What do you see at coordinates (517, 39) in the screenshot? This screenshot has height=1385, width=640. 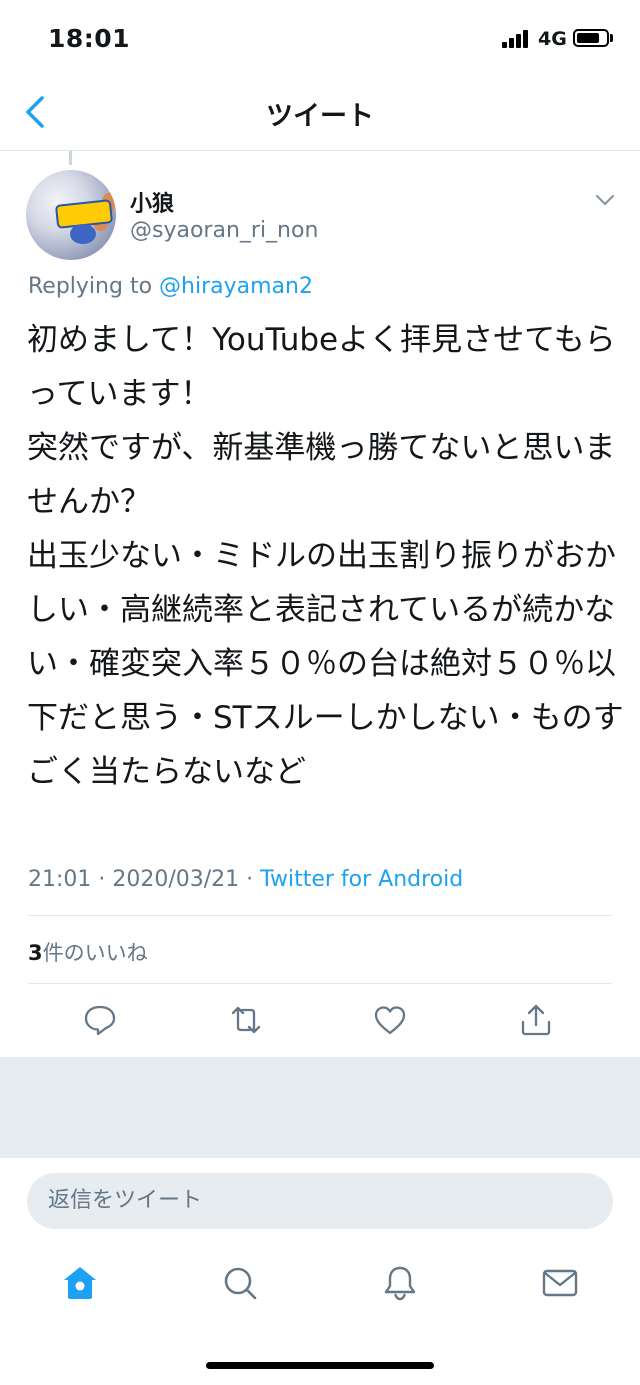 I see `cellular-signal-icon` at bounding box center [517, 39].